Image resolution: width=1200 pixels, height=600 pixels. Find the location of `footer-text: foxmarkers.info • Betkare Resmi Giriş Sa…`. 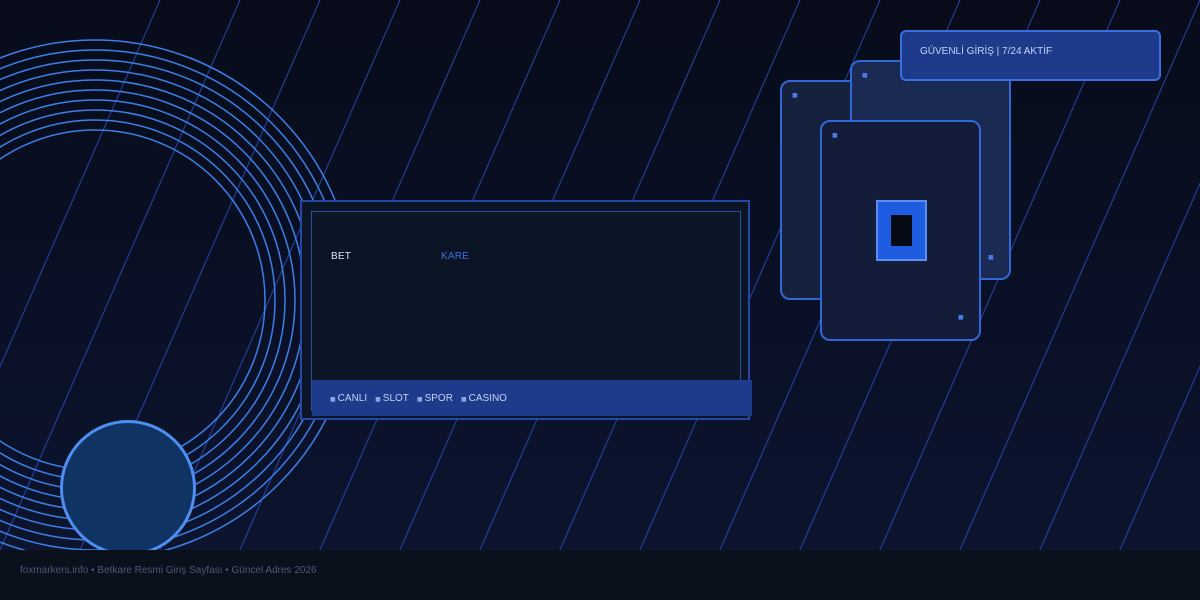

footer-text: foxmarkers.info • Betkare Resmi Giriş Sa… is located at coordinates (168, 570).